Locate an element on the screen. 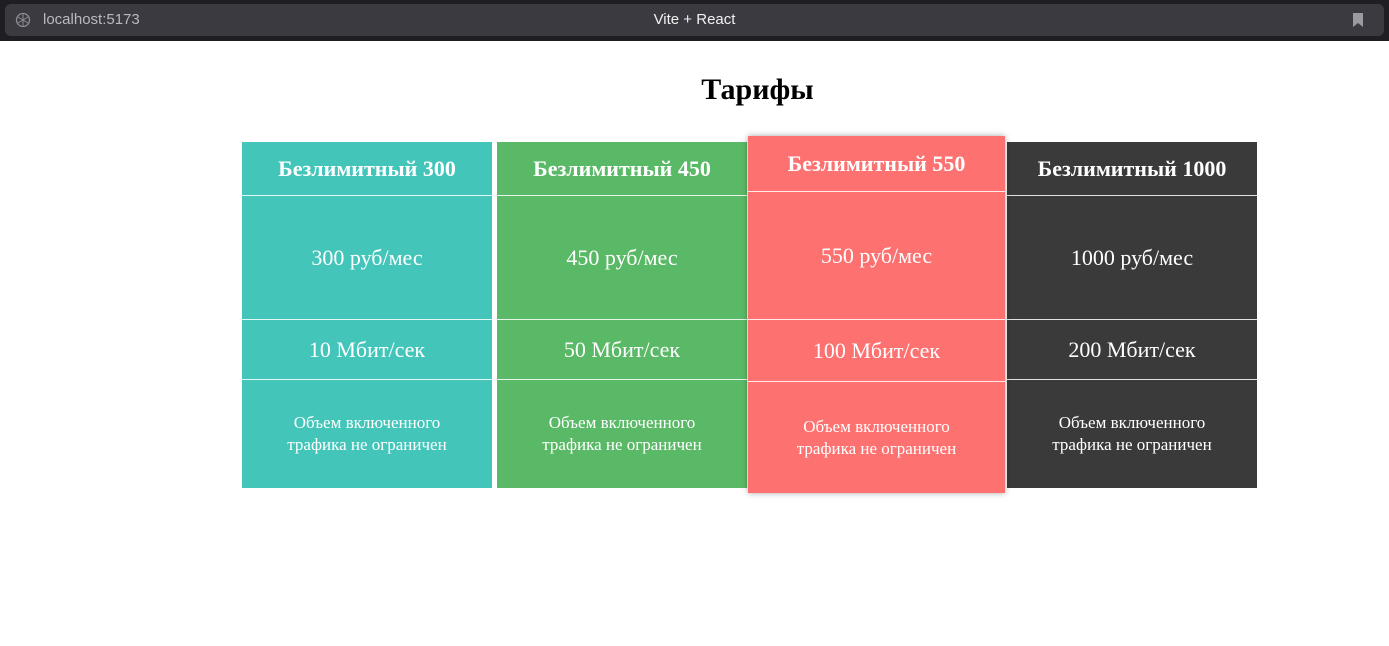 The width and height of the screenshot is (1389, 646). plan-name: Безлимитный 550 is located at coordinates (876, 163).